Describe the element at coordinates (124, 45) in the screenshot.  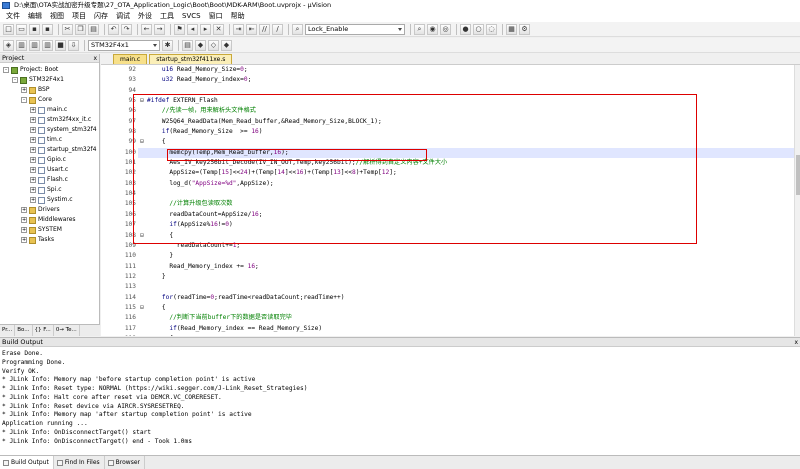
I see `target-combo: STM32F4x1` at that location.